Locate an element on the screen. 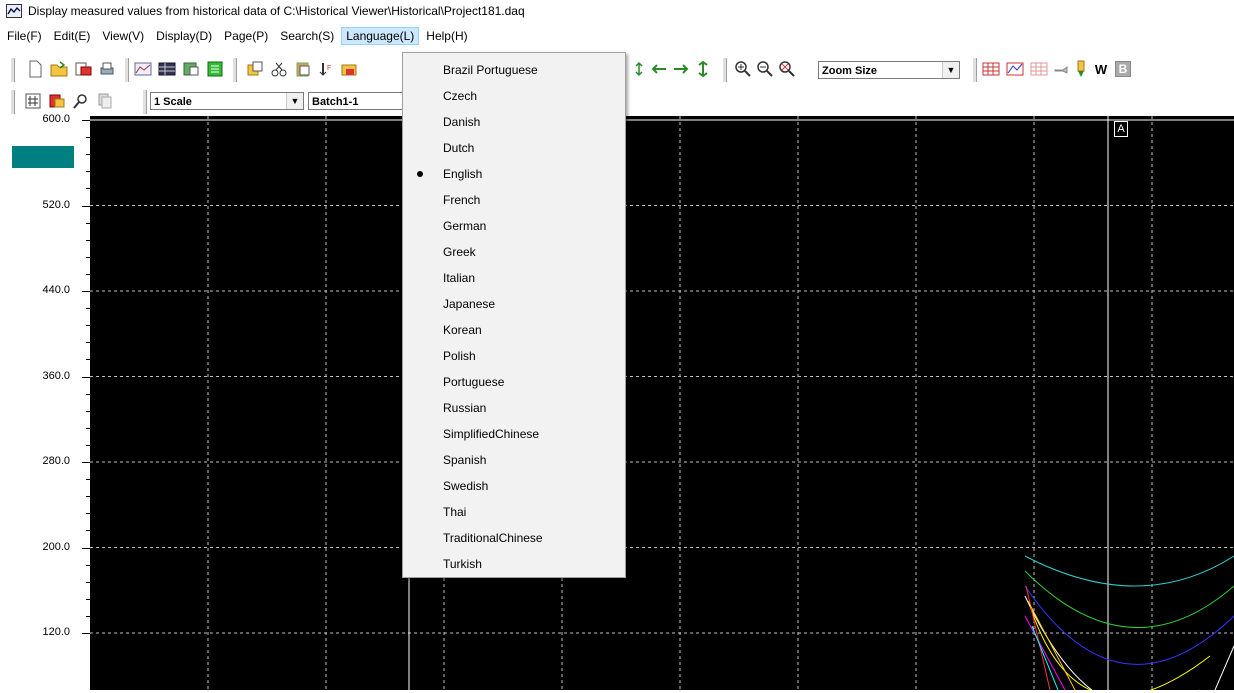  report-icon is located at coordinates (191, 69).